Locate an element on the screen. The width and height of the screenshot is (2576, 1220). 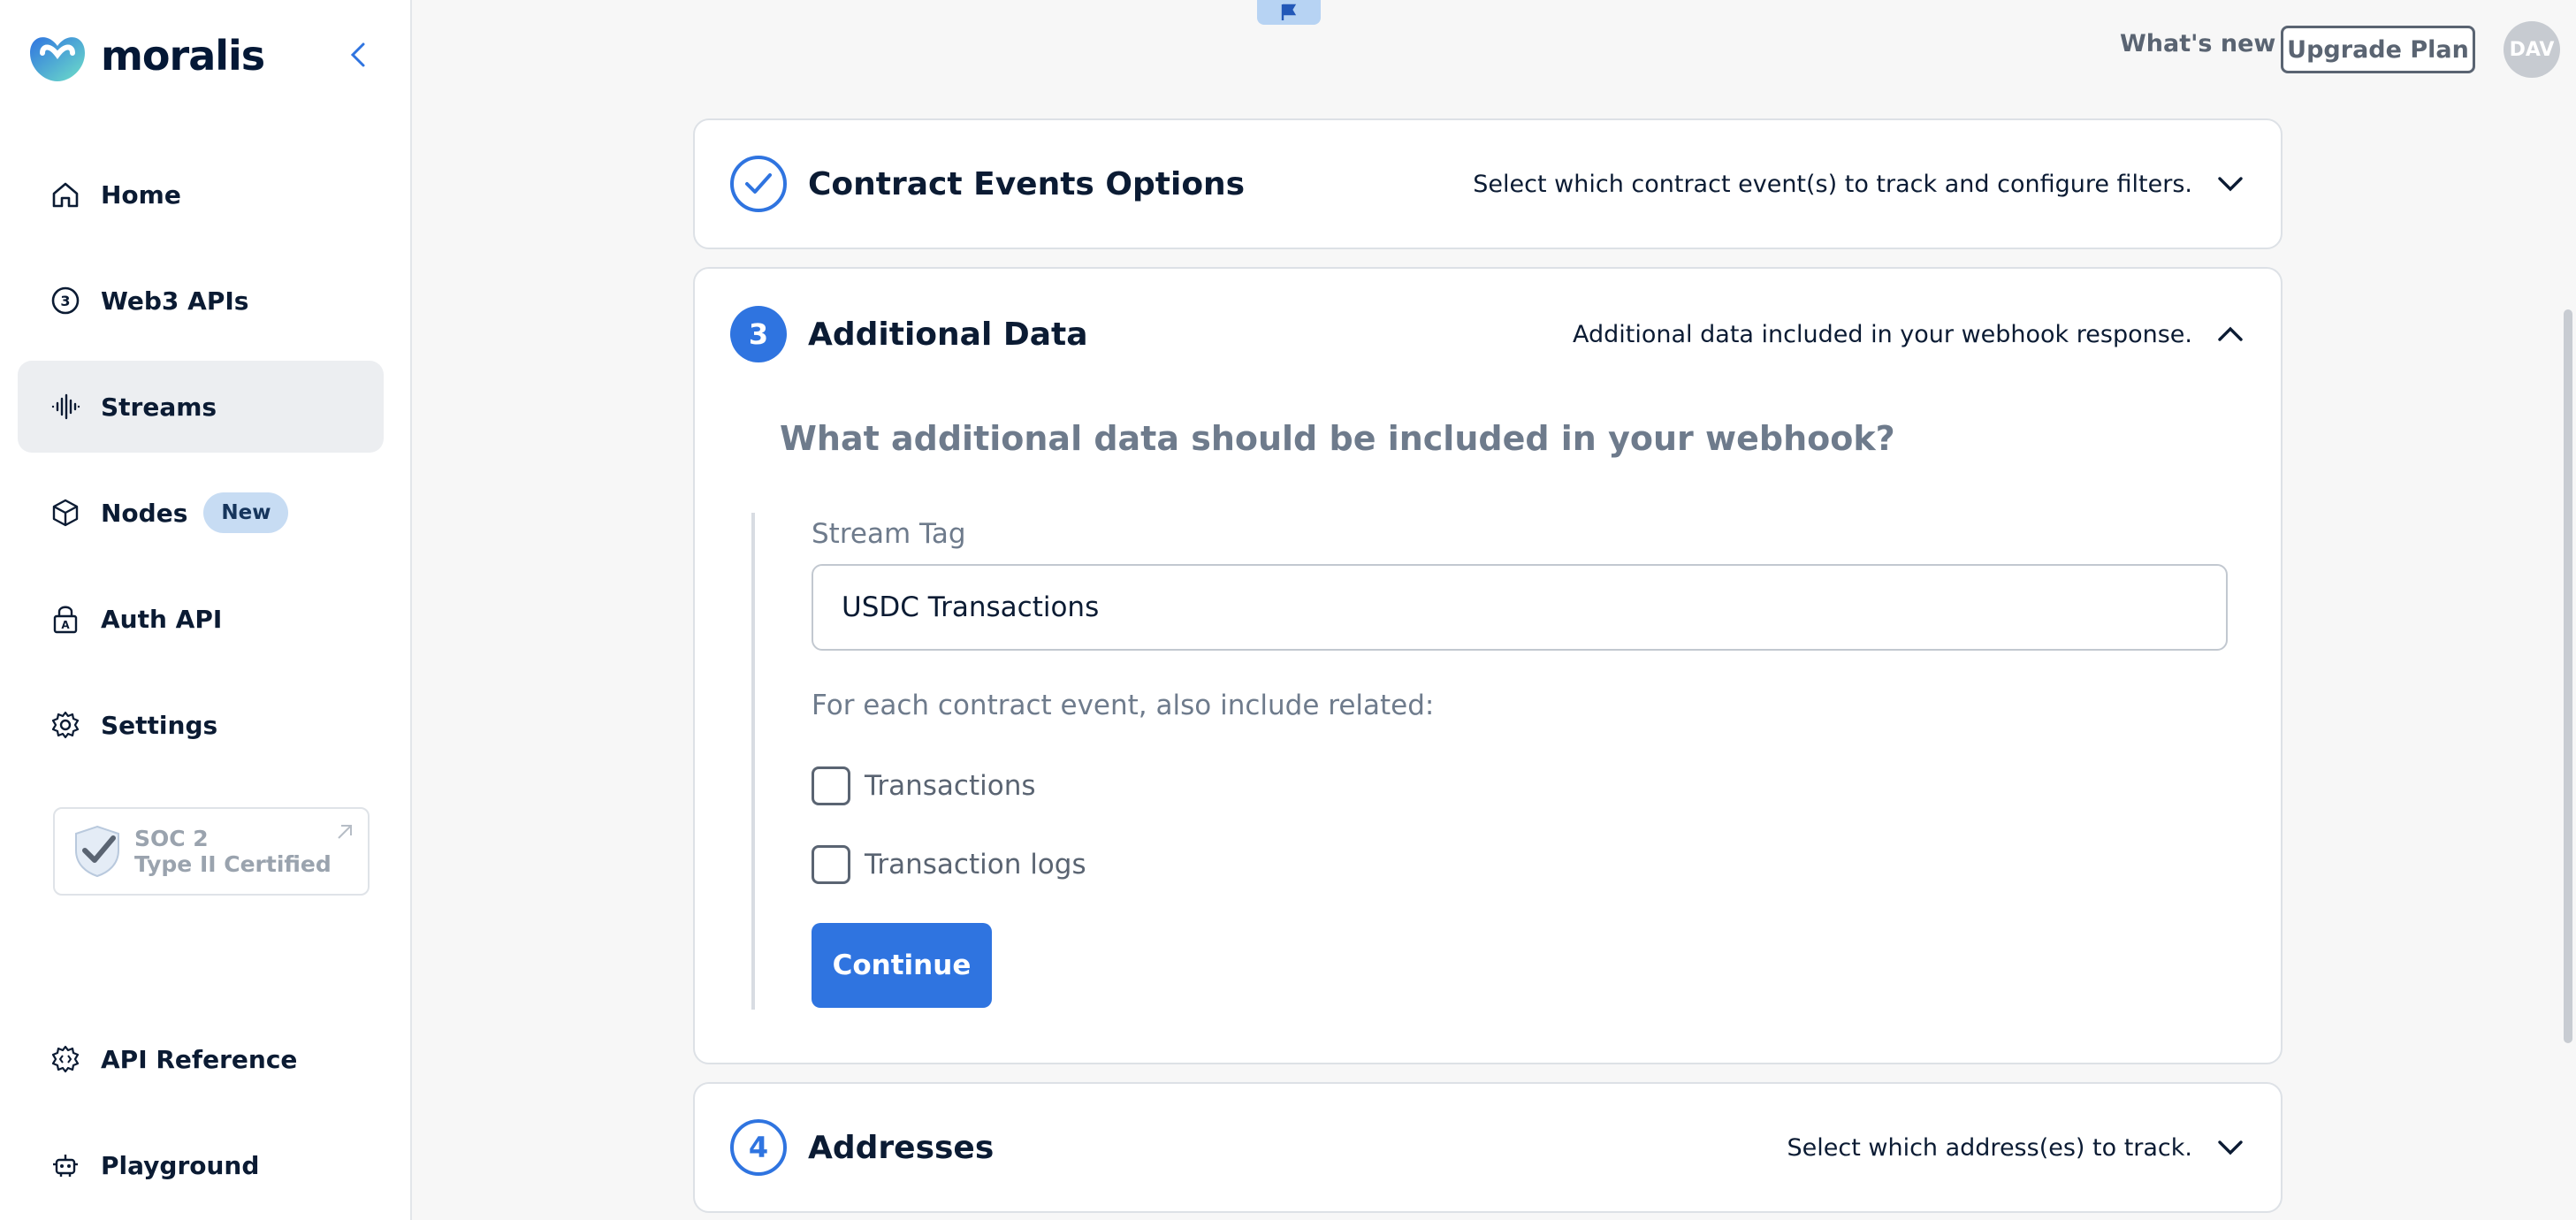
soc2-line2: Type II Certified is located at coordinates (233, 864).